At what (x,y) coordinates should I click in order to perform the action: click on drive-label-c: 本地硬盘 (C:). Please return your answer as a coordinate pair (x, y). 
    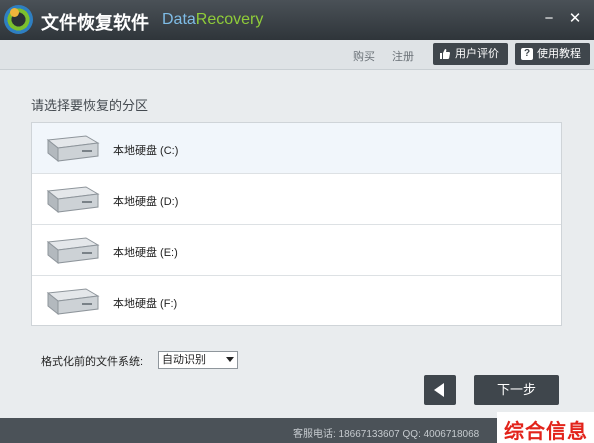
    Looking at the image, I should click on (146, 151).